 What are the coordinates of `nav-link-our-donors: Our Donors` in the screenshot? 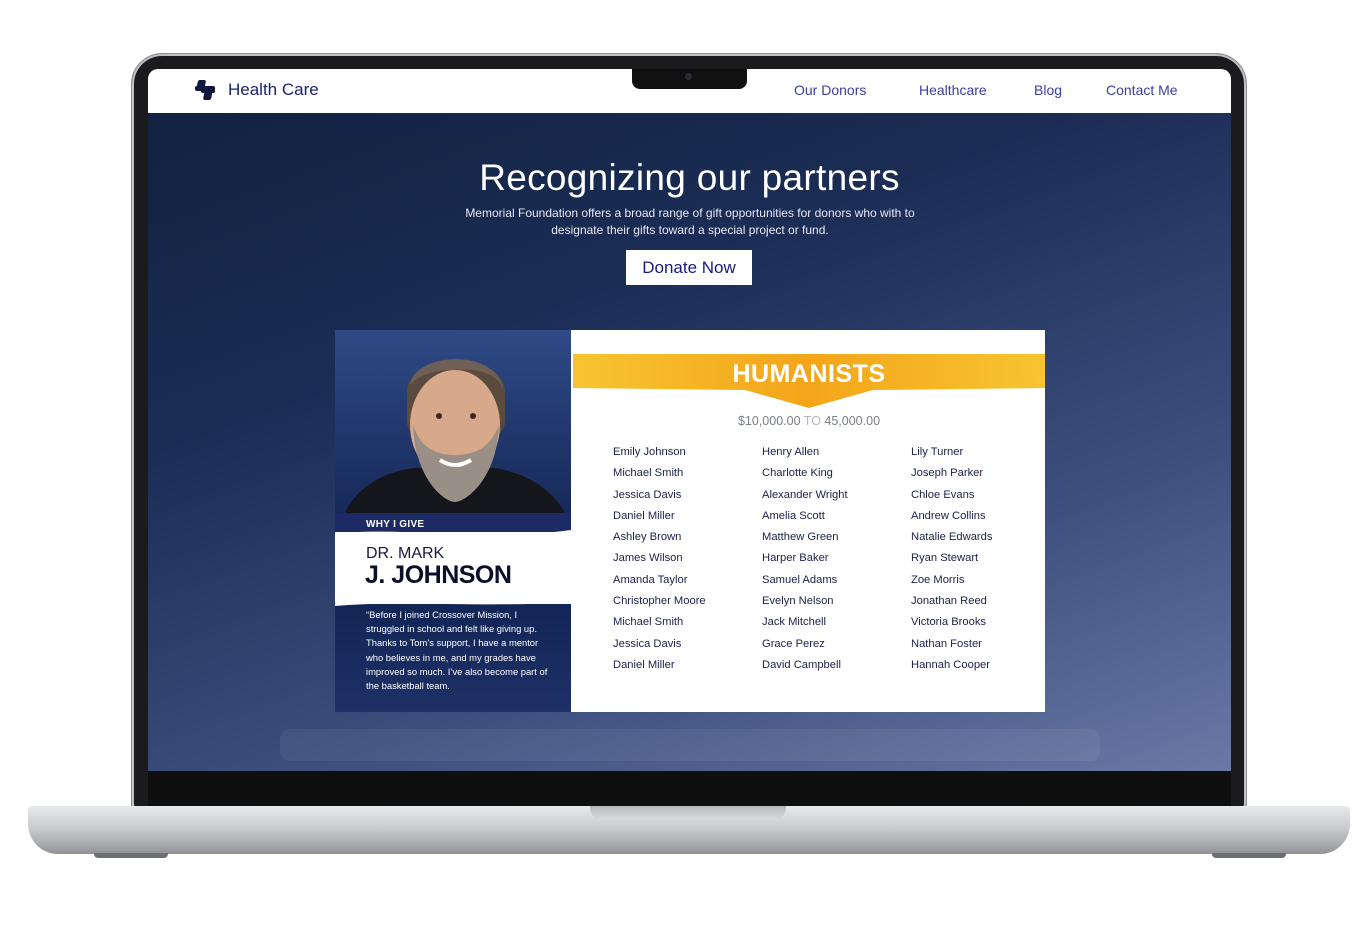 It's located at (830, 90).